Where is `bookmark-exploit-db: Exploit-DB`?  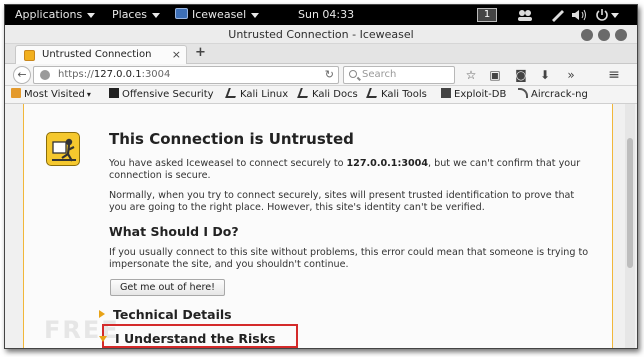
bookmark-exploit-db: Exploit-DB is located at coordinates (473, 95).